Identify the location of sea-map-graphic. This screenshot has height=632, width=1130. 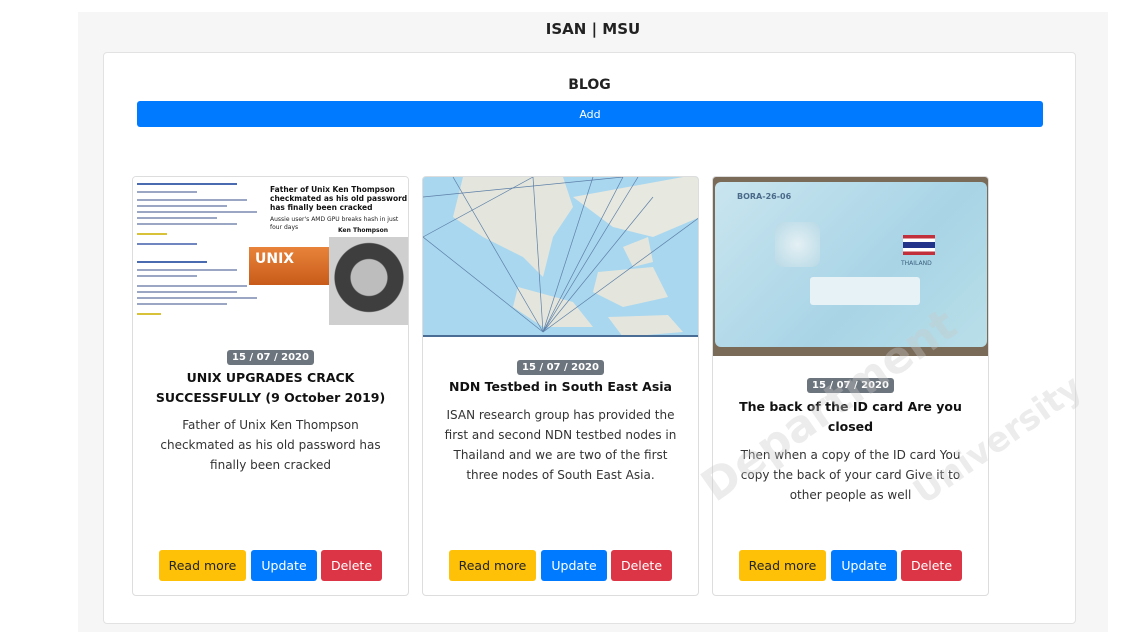
(560, 257).